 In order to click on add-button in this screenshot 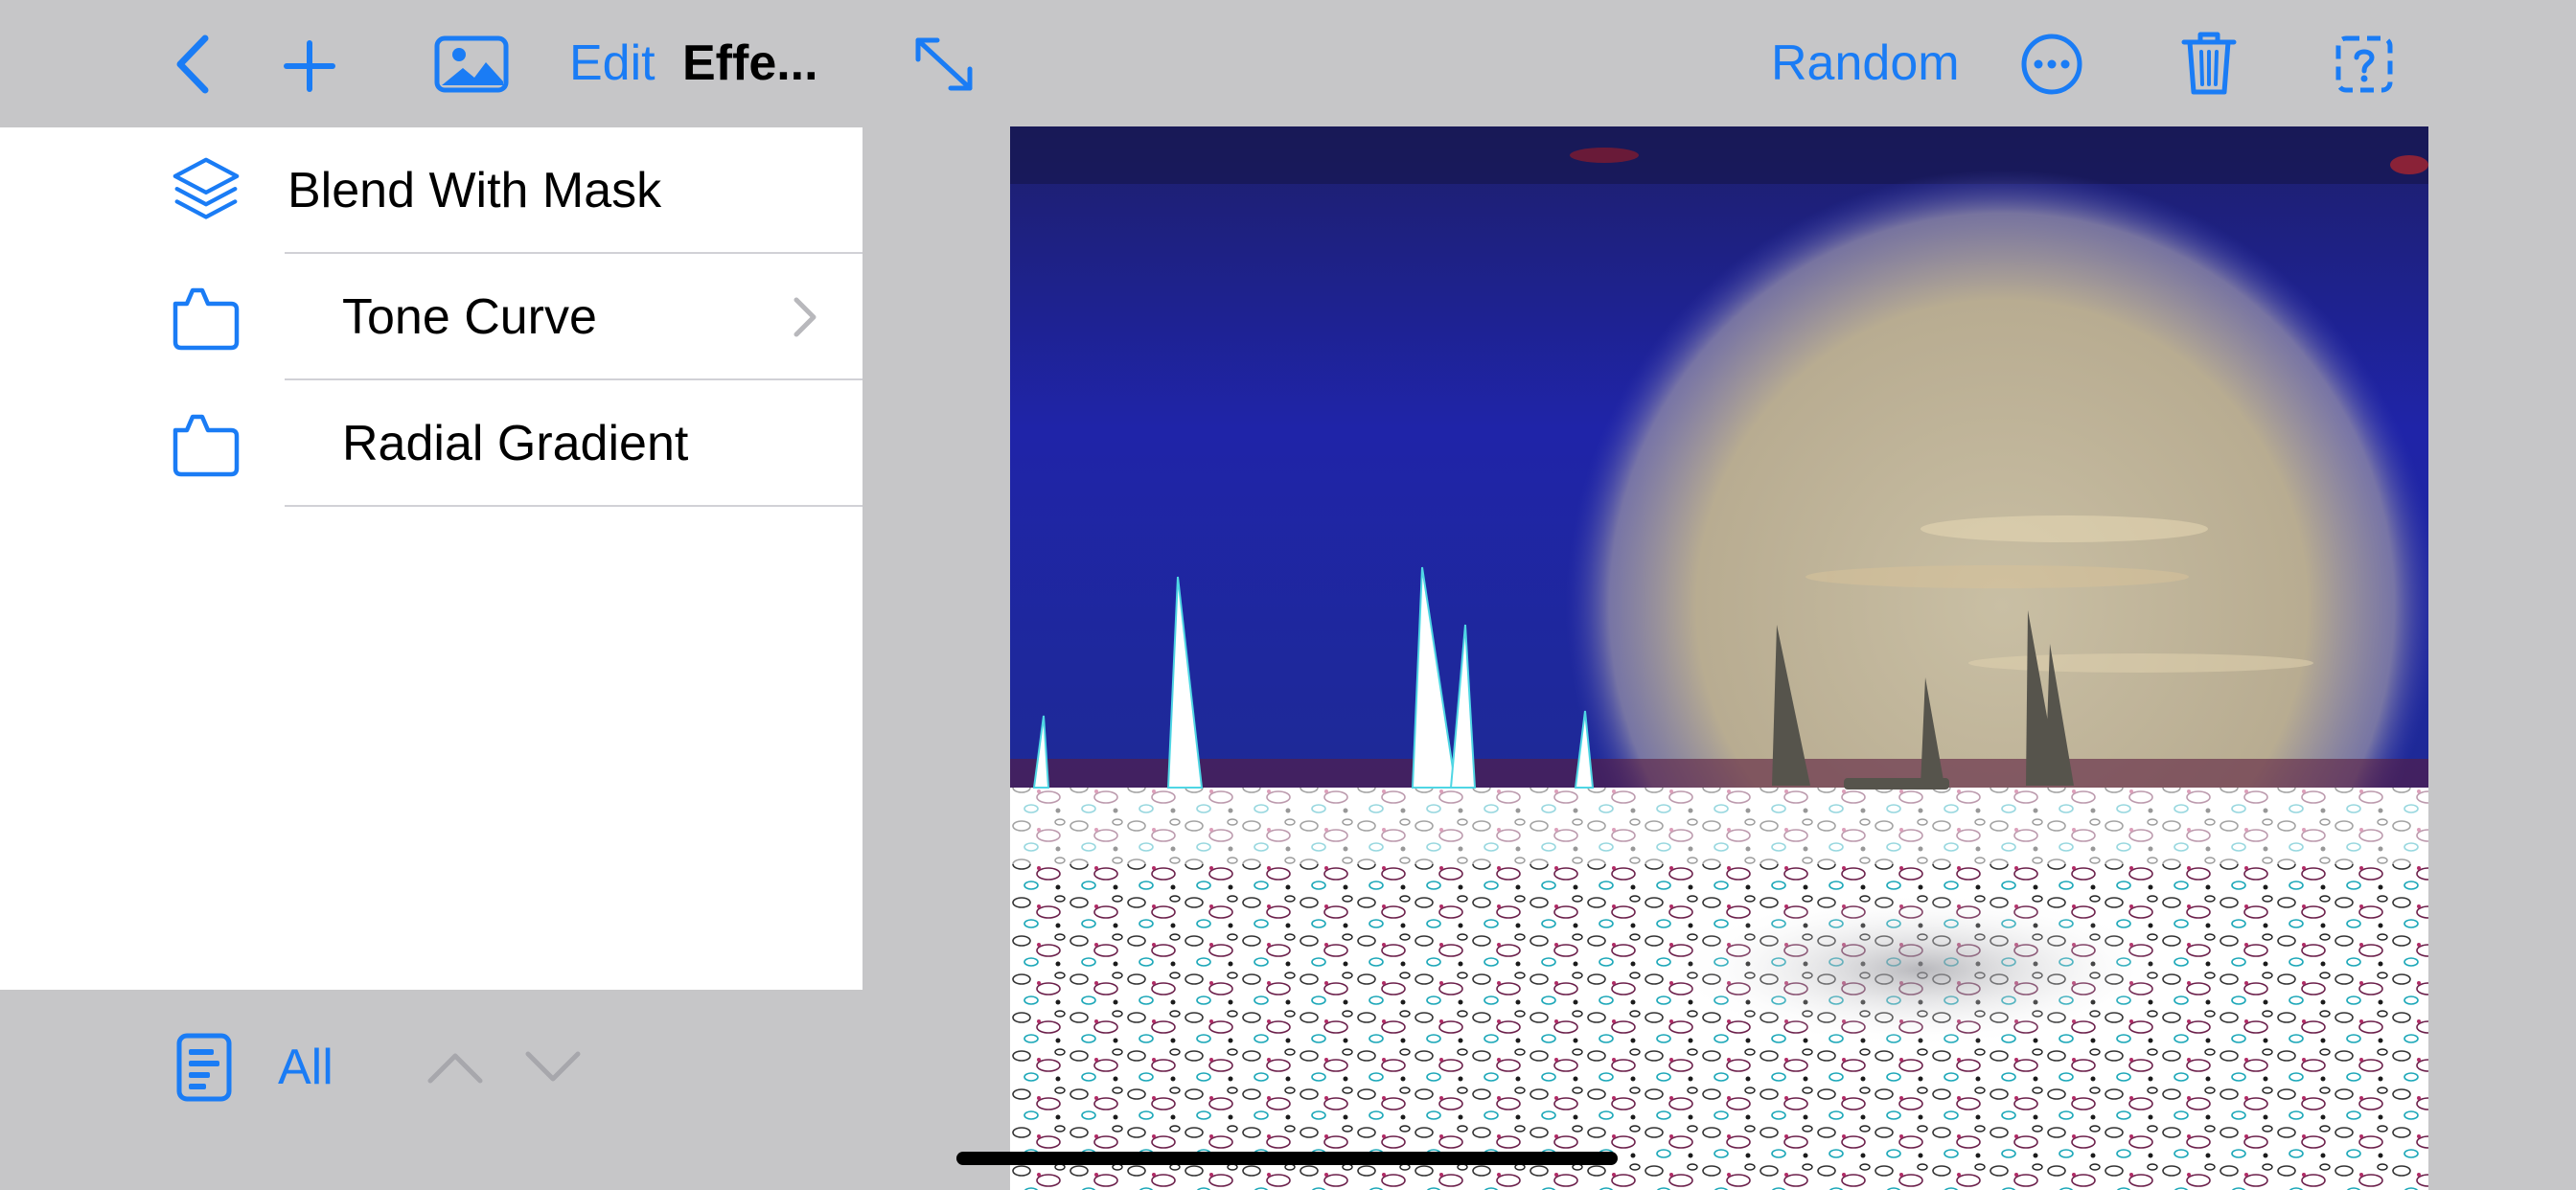, I will do `click(309, 66)`.